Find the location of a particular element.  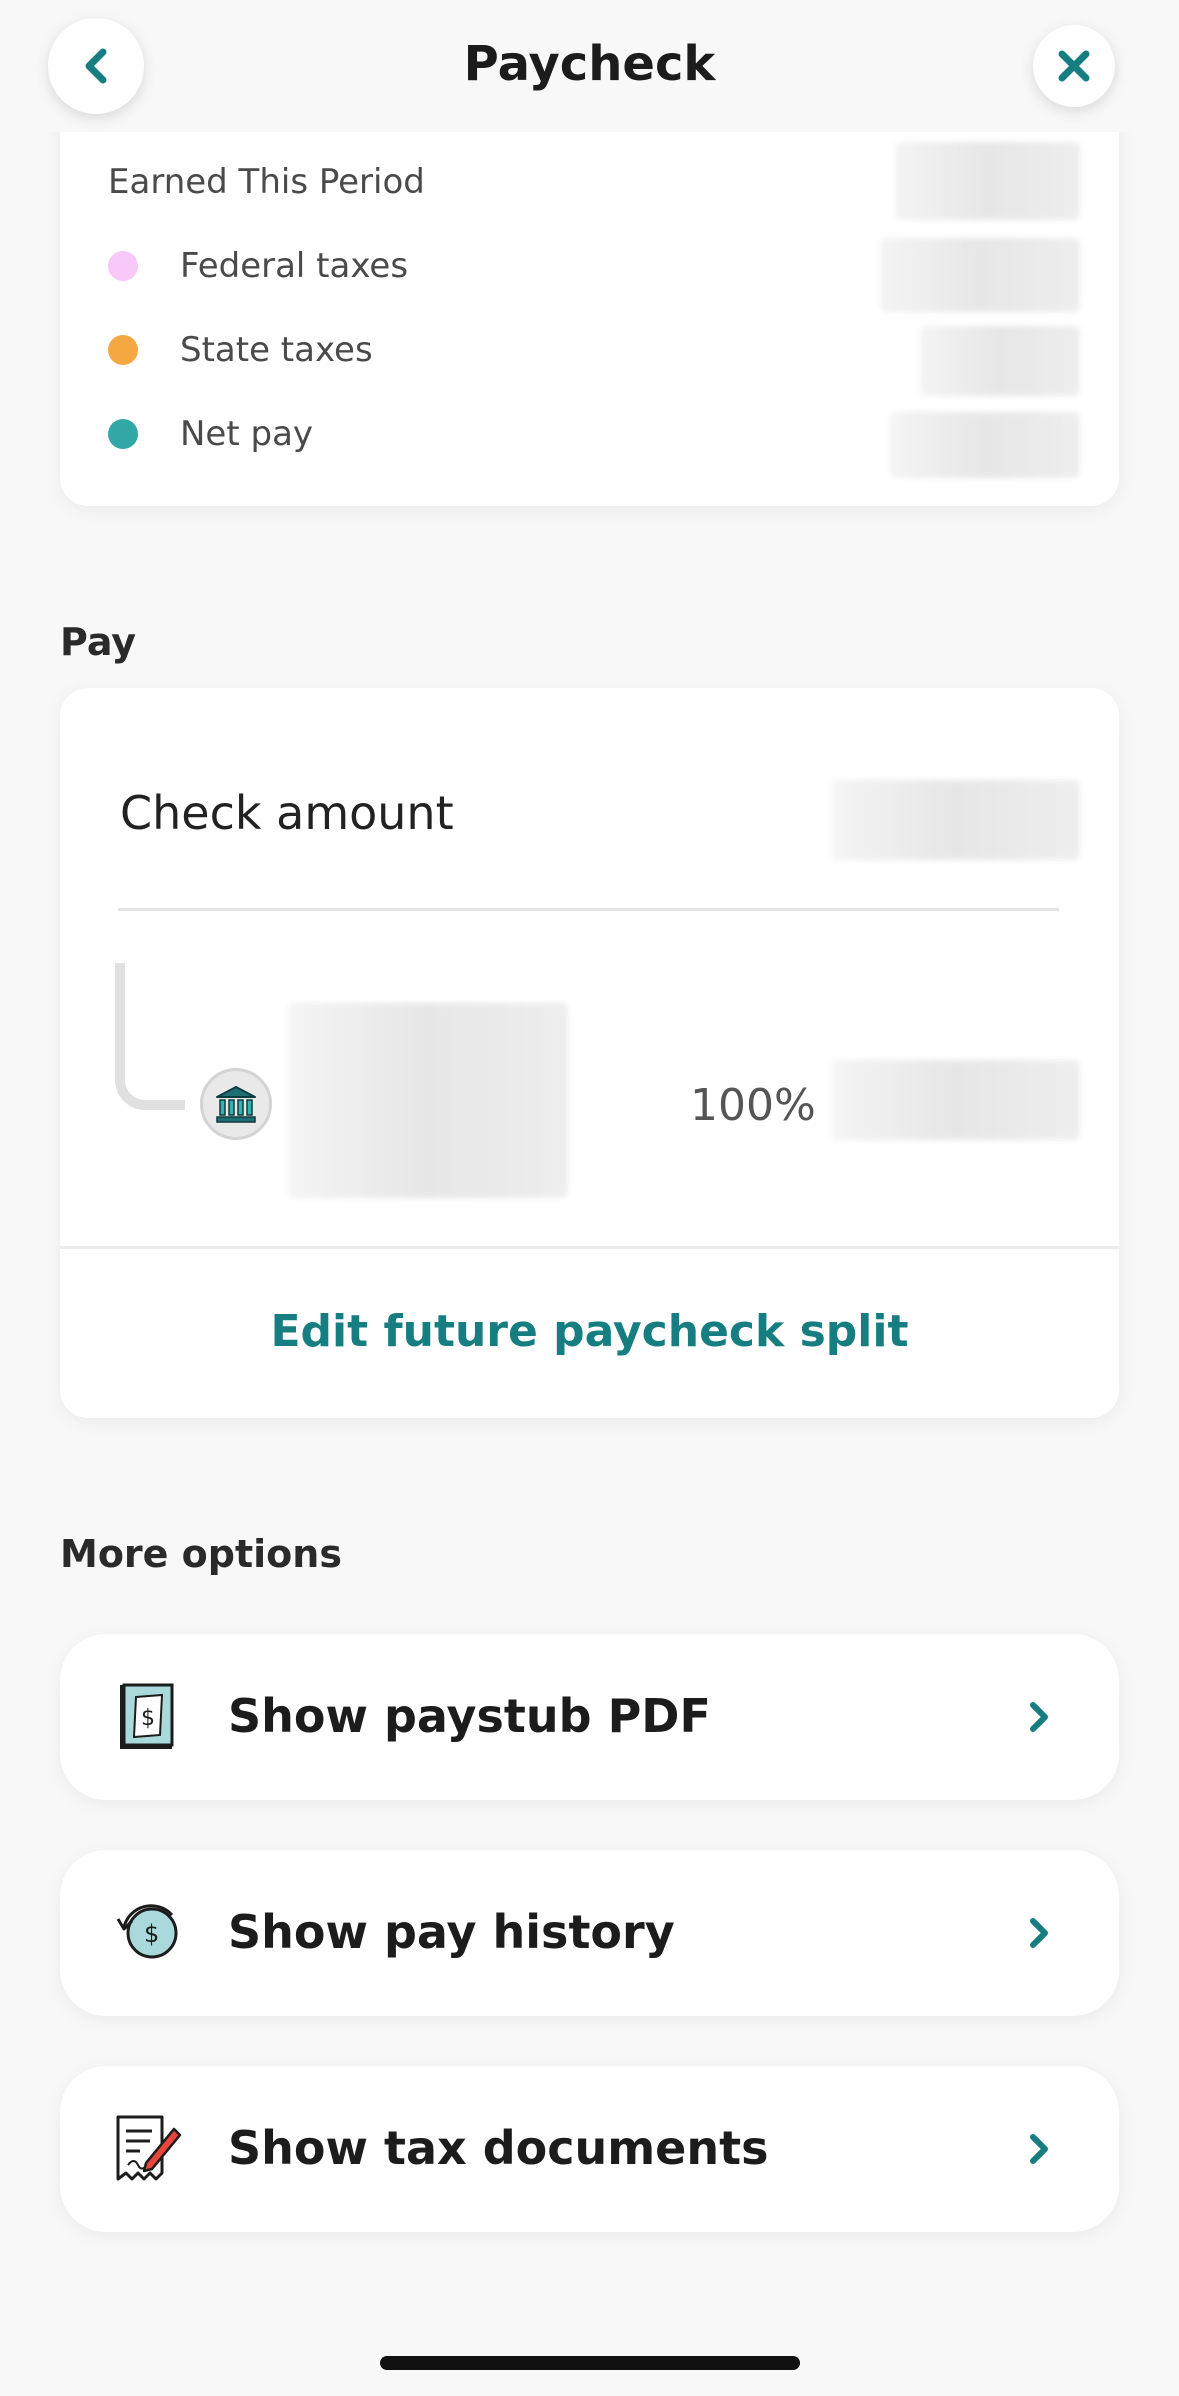

federal-taxes-row: Federal taxes is located at coordinates (258, 266).